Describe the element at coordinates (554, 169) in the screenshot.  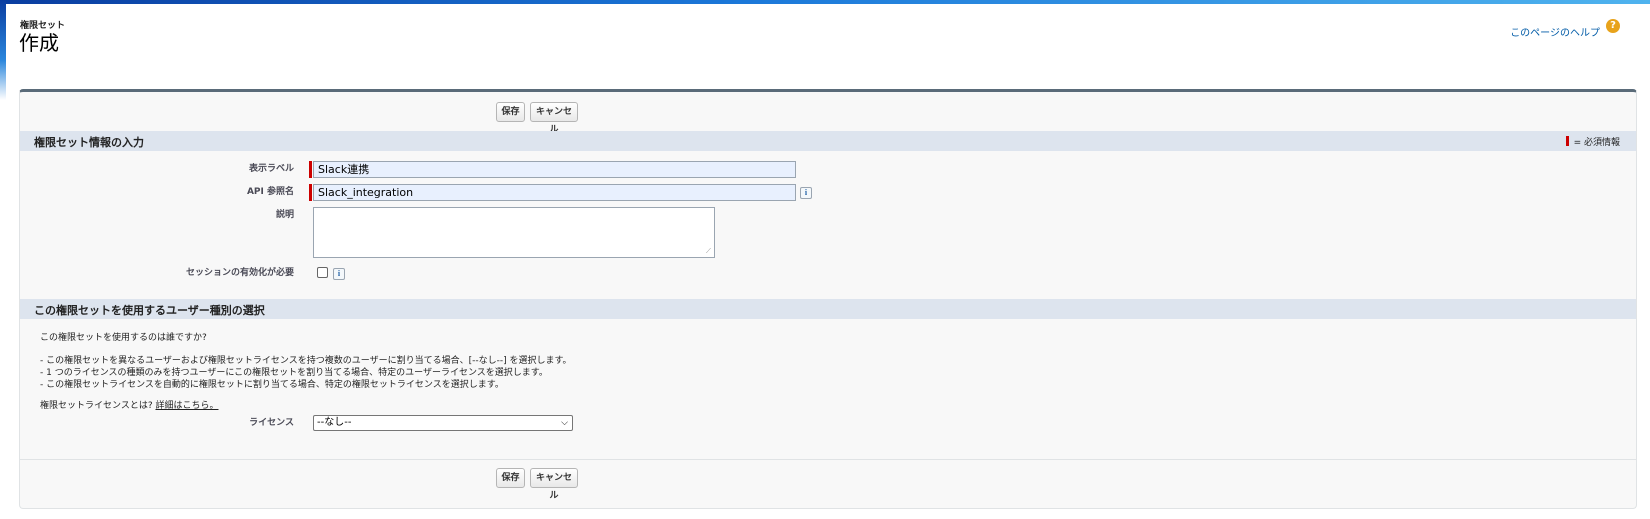
I see `display-label-input: Slack連携` at that location.